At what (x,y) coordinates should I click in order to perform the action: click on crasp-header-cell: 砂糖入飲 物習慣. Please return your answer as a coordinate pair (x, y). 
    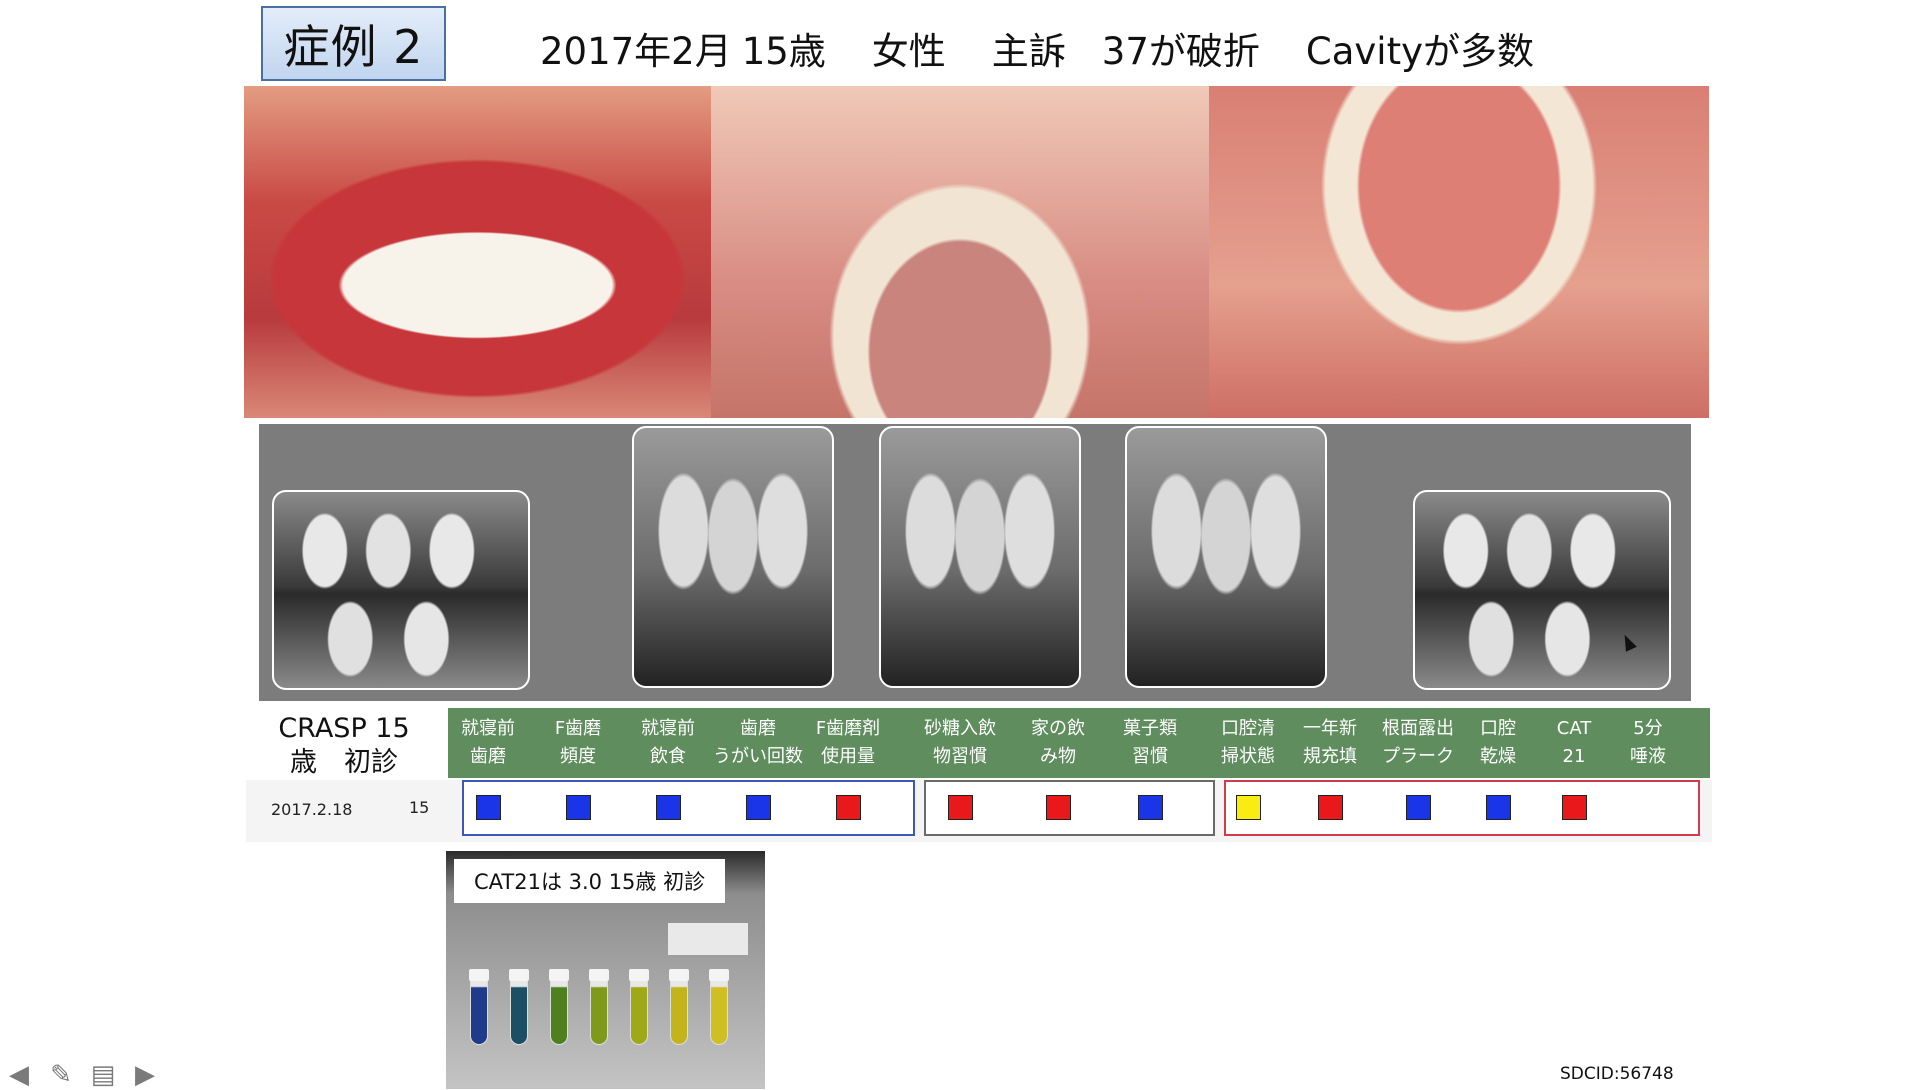
    Looking at the image, I should click on (960, 742).